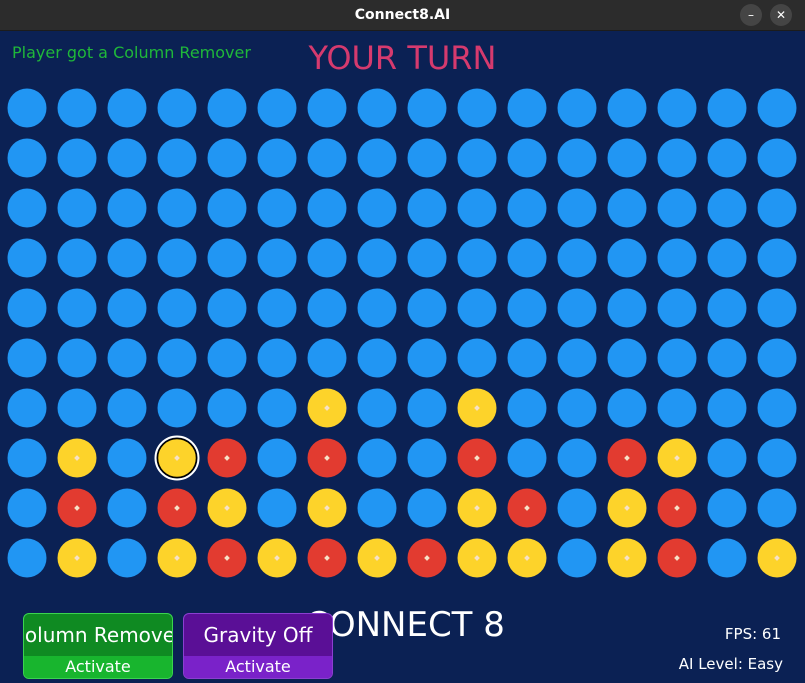 The height and width of the screenshot is (683, 805). I want to click on close-icon: ✕, so click(781, 15).